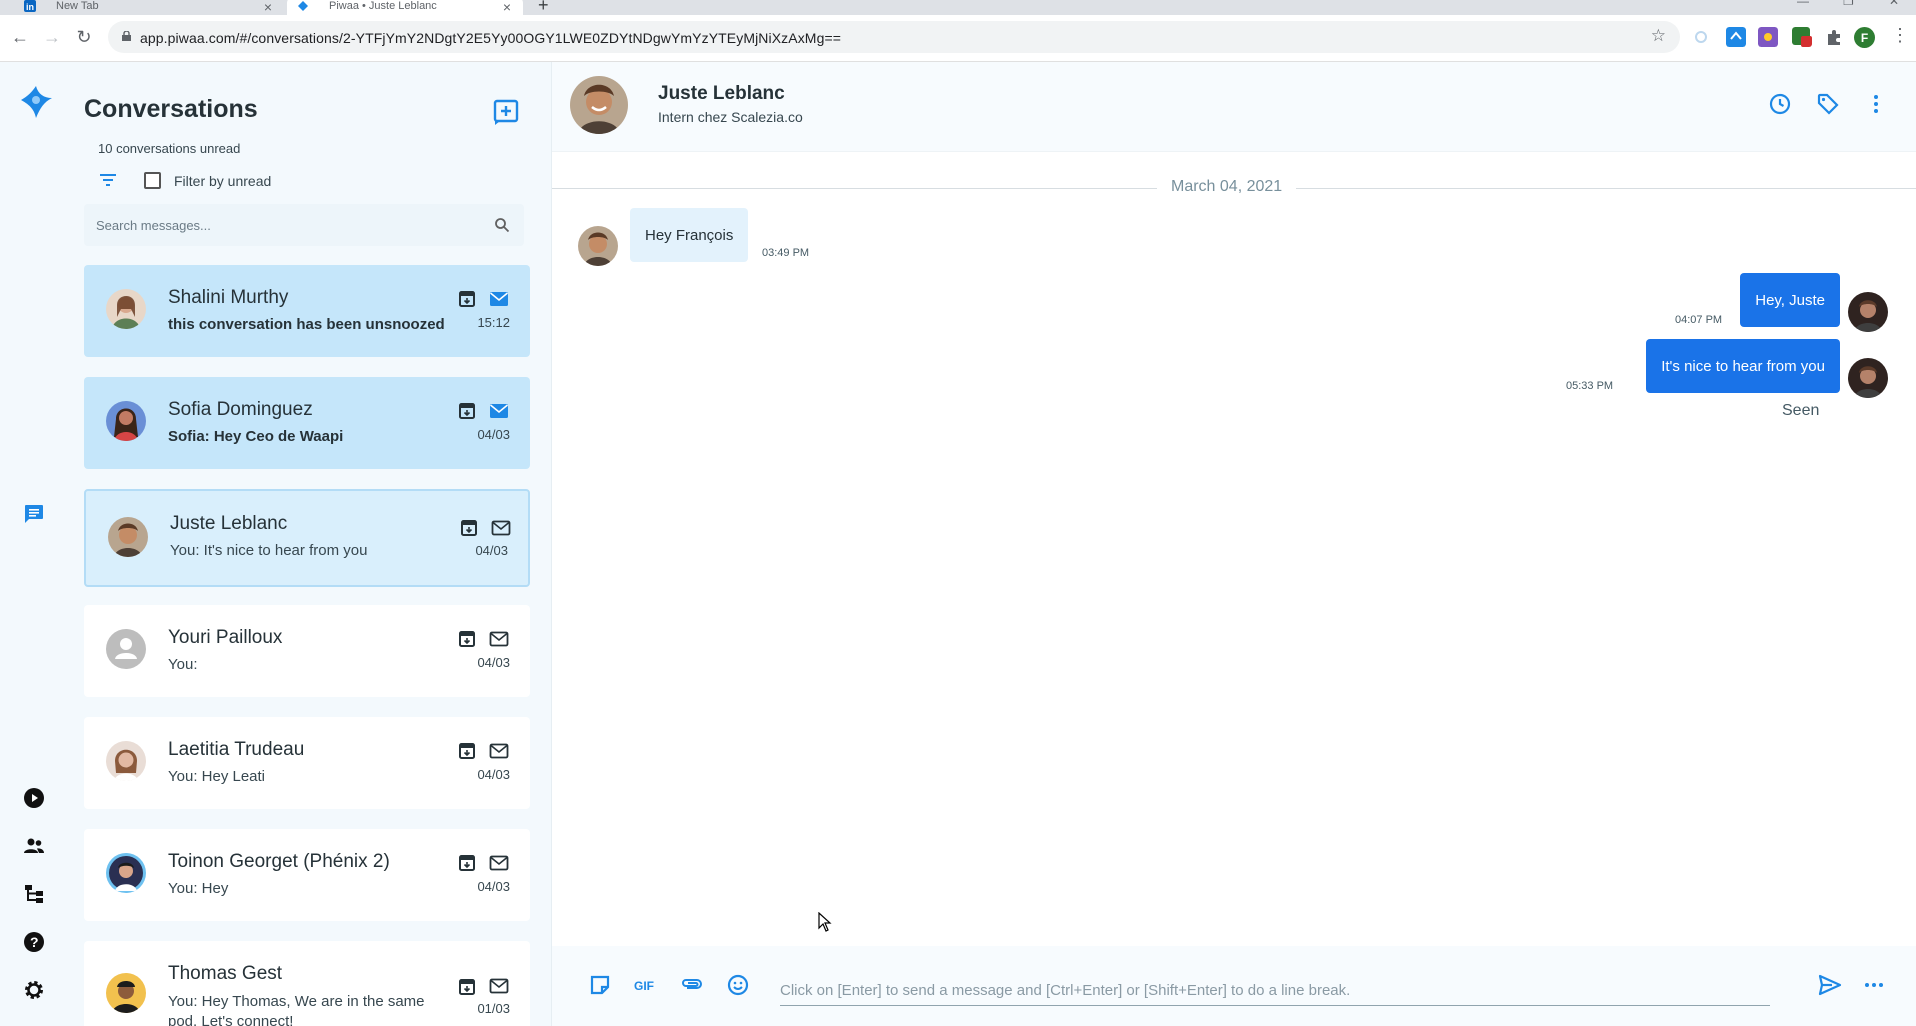 The image size is (1916, 1026). Describe the element at coordinates (20, 37) in the screenshot. I see `back-icon: ←` at that location.